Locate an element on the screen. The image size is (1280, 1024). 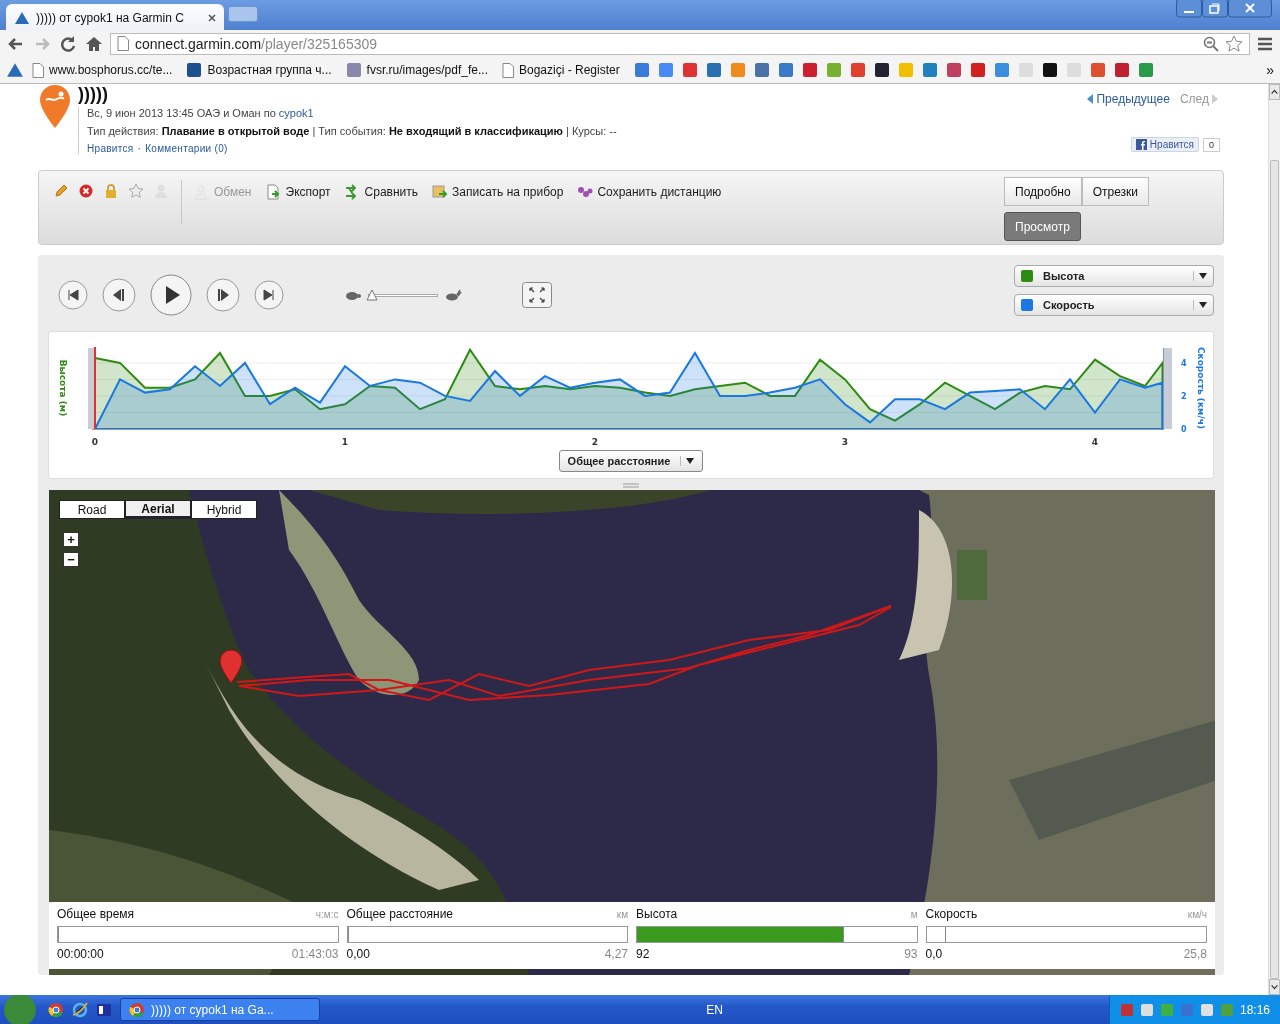
fullscreen-button is located at coordinates (537, 295).